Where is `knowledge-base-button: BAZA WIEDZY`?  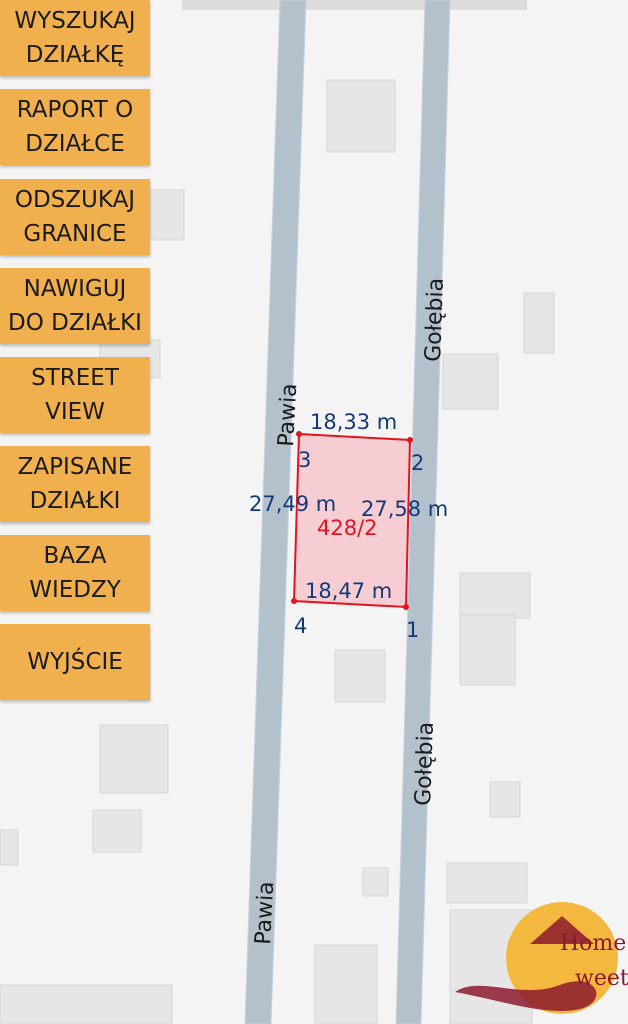 knowledge-base-button: BAZA WIEDZY is located at coordinates (75, 573).